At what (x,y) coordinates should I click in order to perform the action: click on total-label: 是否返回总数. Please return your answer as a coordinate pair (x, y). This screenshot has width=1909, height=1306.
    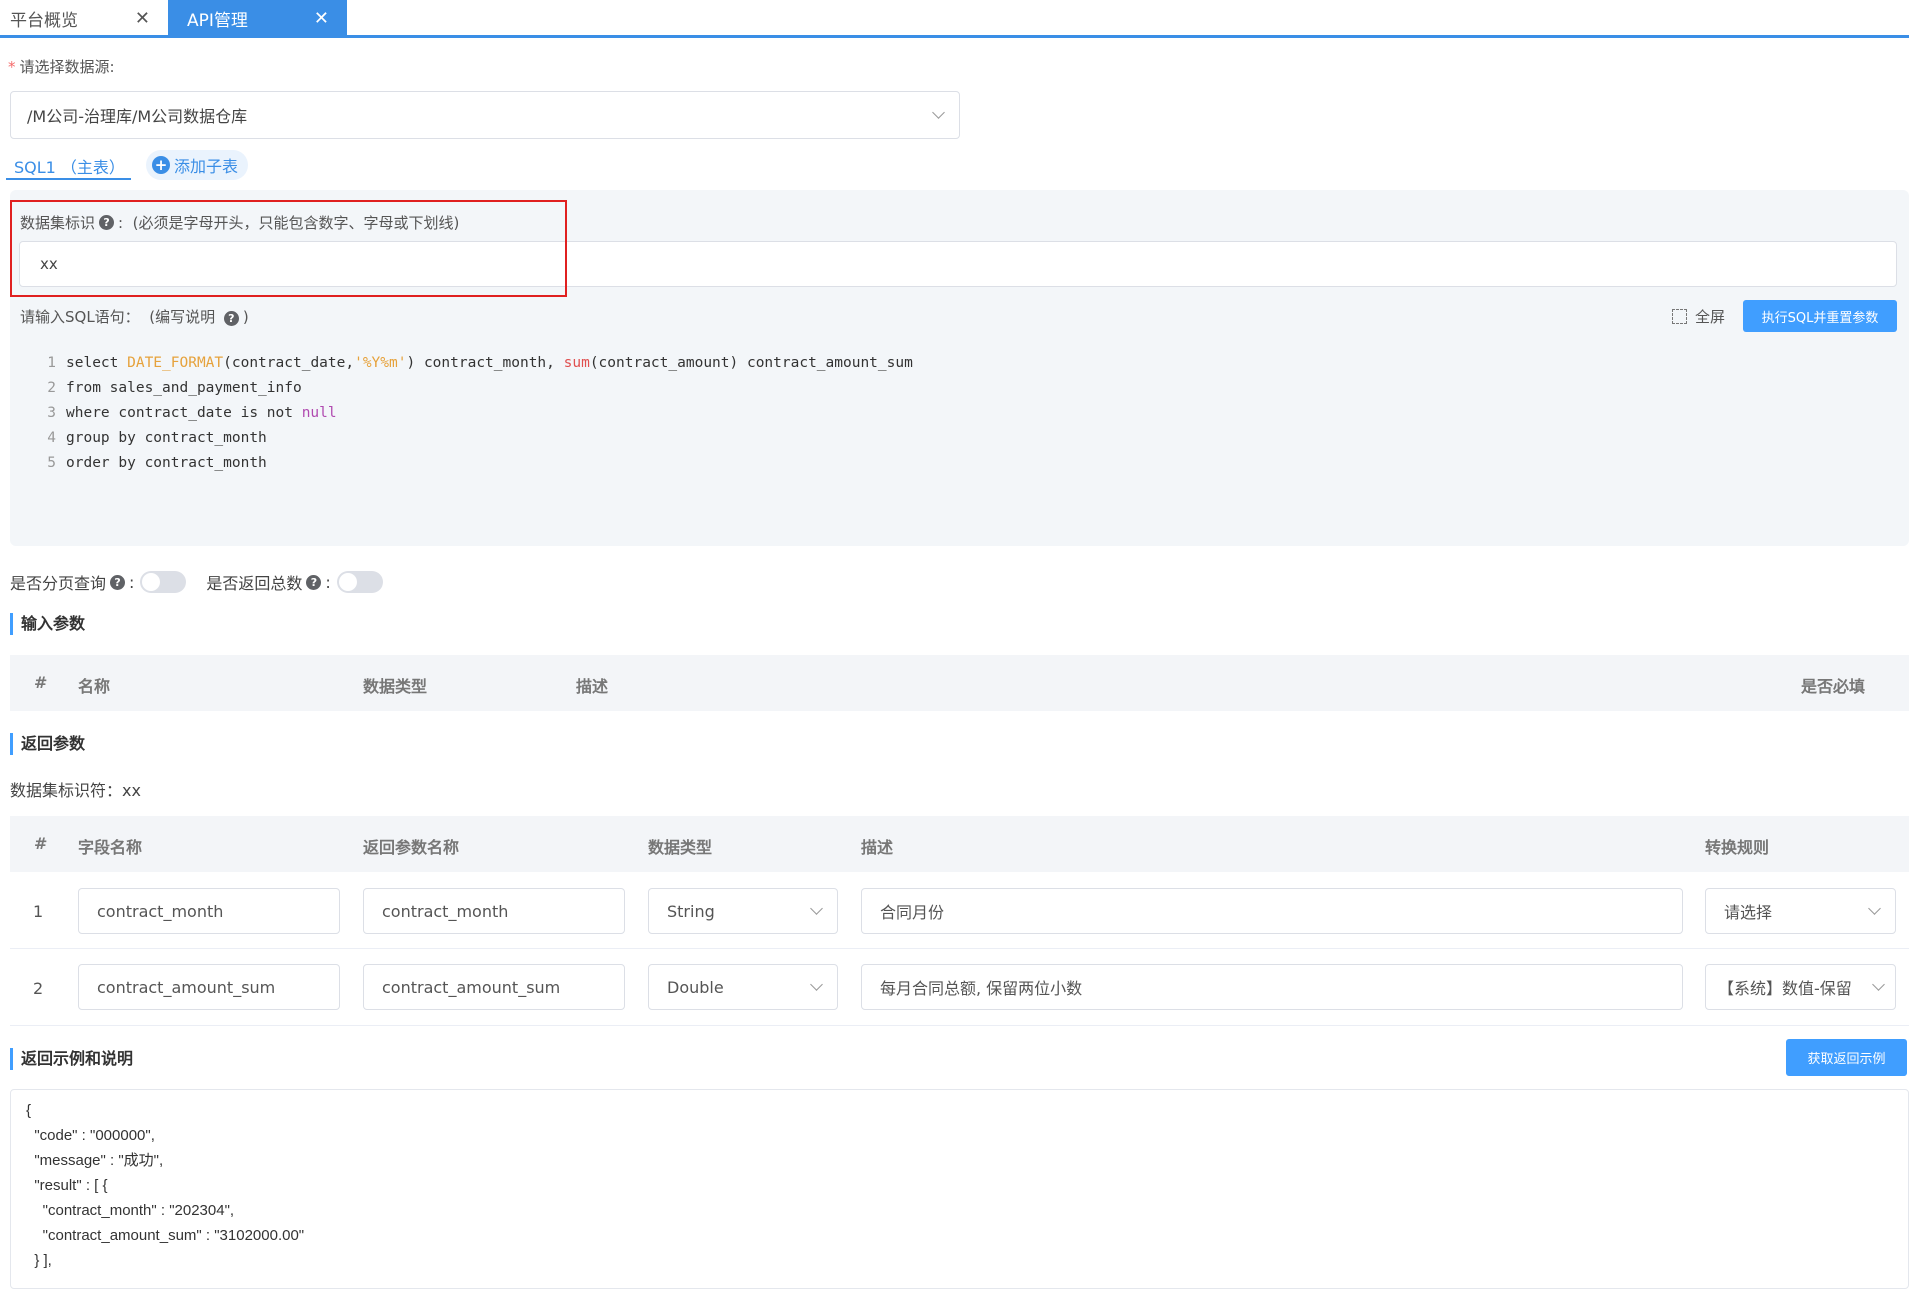
    Looking at the image, I should click on (254, 583).